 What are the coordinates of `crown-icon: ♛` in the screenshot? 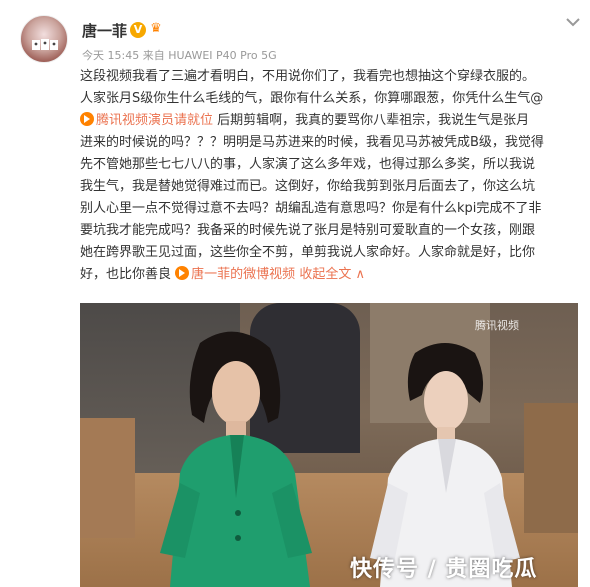 It's located at (156, 28).